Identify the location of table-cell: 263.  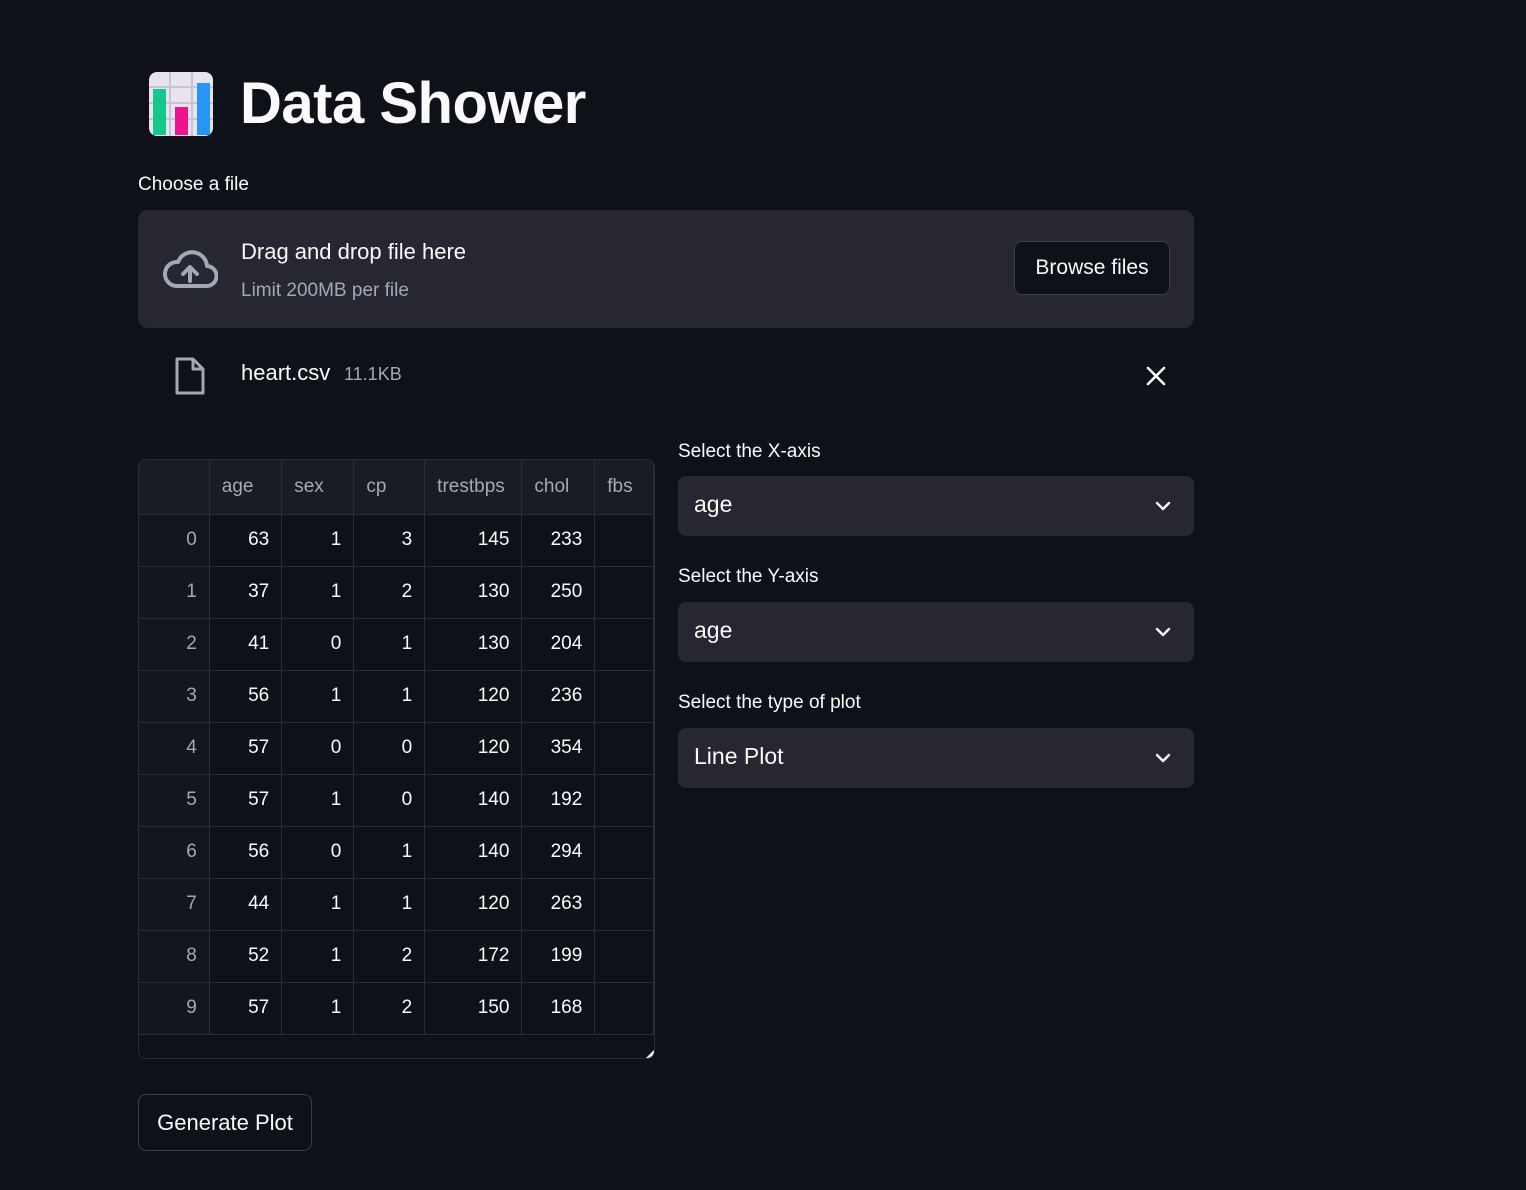
(558, 904).